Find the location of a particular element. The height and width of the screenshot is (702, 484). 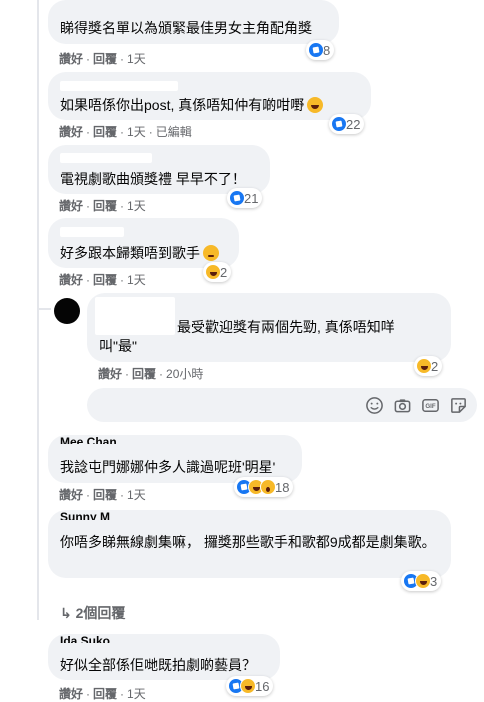

comment-text: 好多跟本歸類唔到歌手 is located at coordinates (139, 253).